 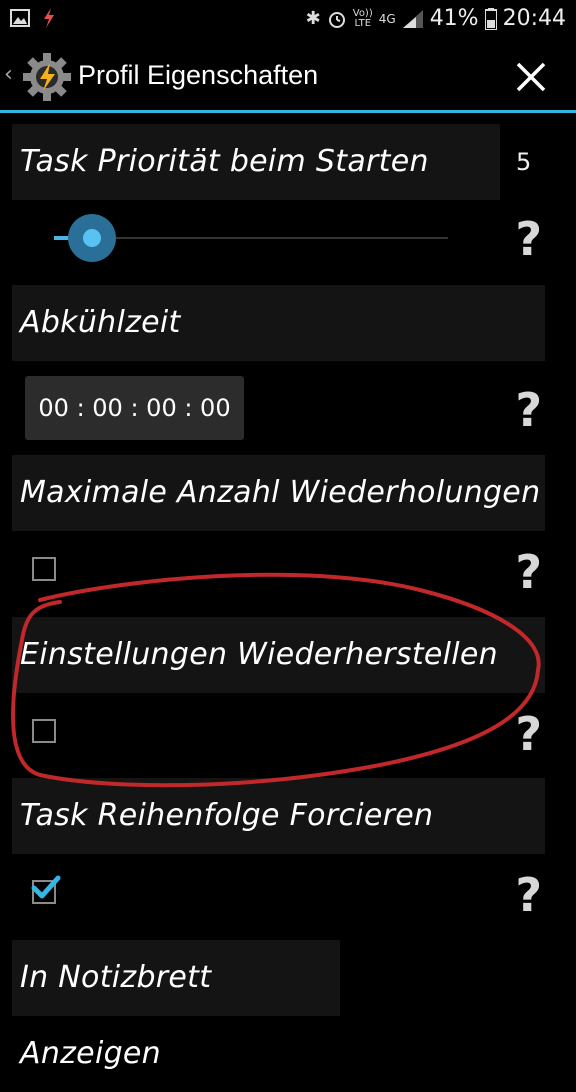 What do you see at coordinates (92, 238) in the screenshot?
I see `slider-thumb` at bounding box center [92, 238].